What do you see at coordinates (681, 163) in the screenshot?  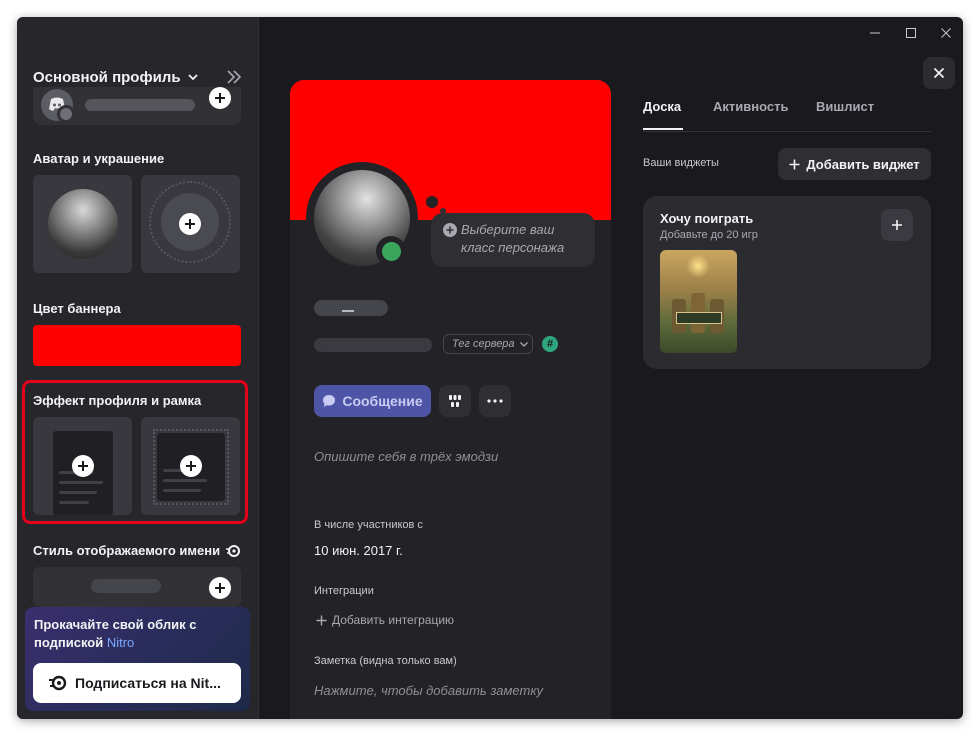 I see `widgets-label: Ваши виджеты` at bounding box center [681, 163].